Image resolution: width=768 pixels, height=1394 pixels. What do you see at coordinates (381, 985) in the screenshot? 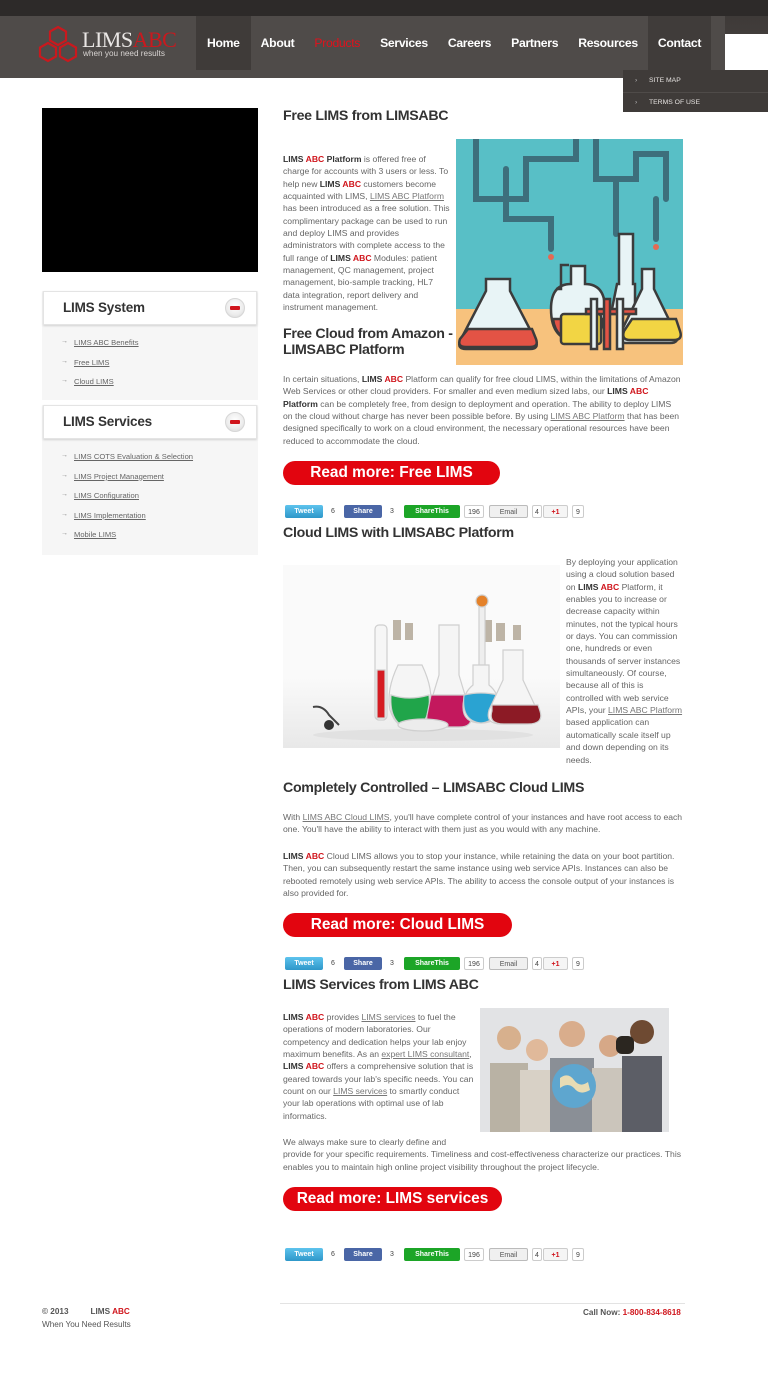
I see `heading-lims-services: LIMS Services from LIMS ABC` at bounding box center [381, 985].